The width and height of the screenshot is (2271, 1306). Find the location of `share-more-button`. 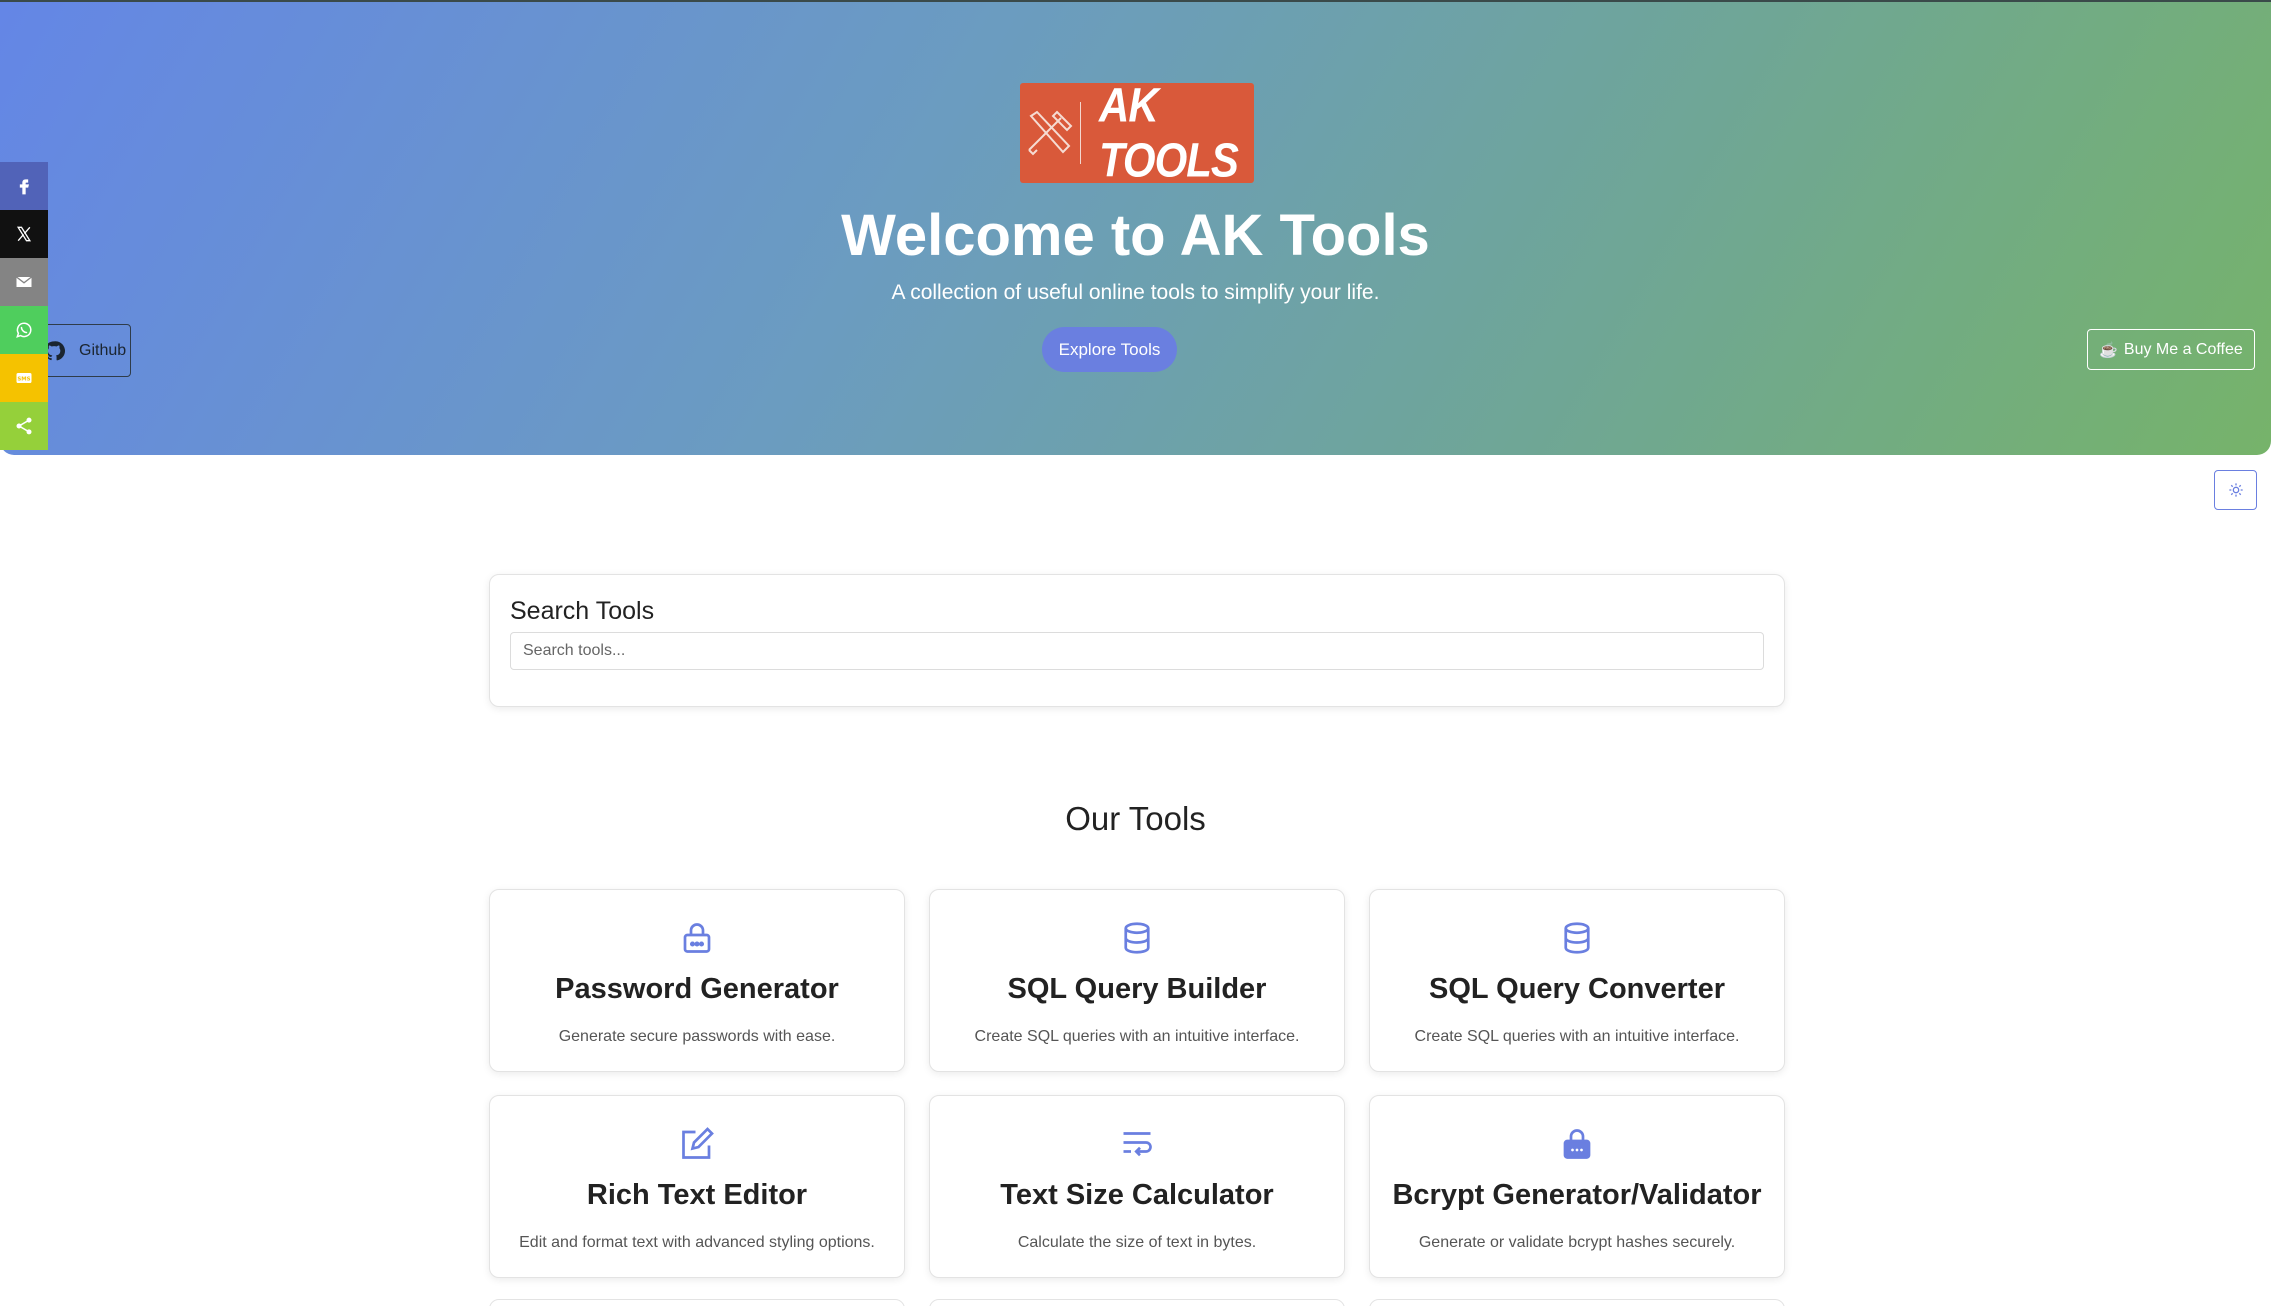

share-more-button is located at coordinates (24, 426).